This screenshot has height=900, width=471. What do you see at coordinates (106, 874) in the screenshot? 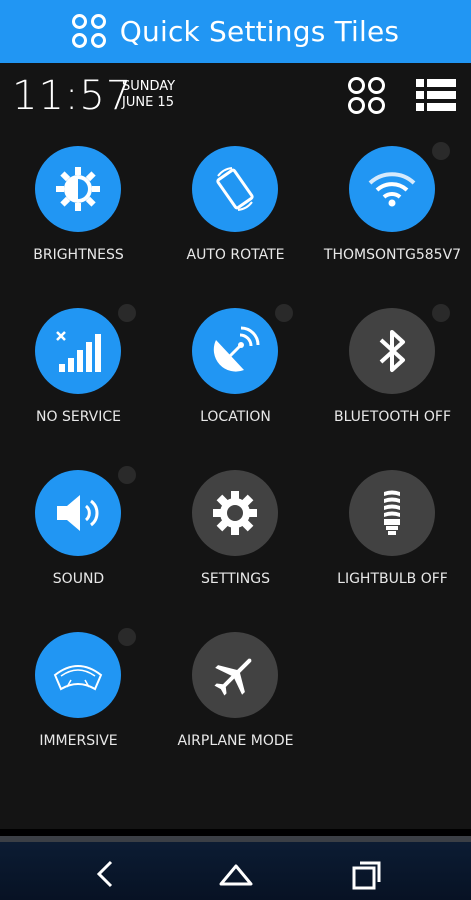
I see `back-icon` at bounding box center [106, 874].